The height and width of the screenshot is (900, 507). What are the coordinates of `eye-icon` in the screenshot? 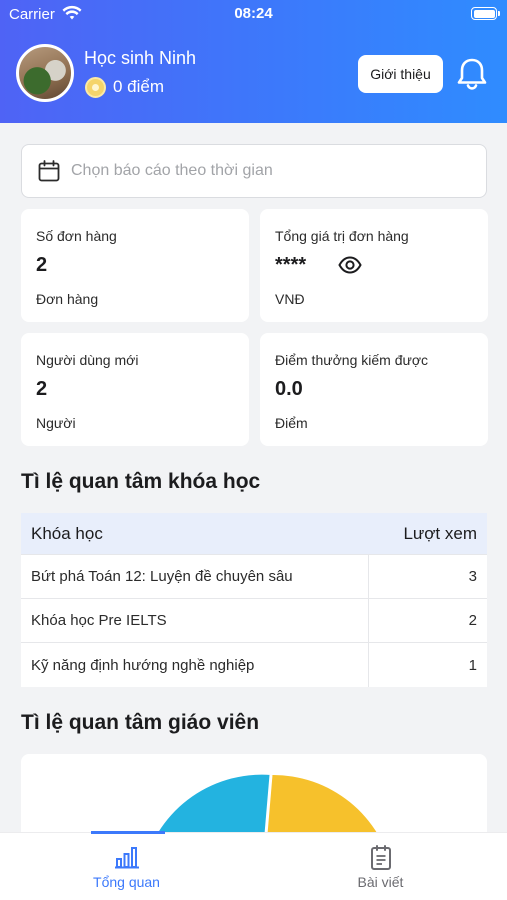 It's located at (350, 265).